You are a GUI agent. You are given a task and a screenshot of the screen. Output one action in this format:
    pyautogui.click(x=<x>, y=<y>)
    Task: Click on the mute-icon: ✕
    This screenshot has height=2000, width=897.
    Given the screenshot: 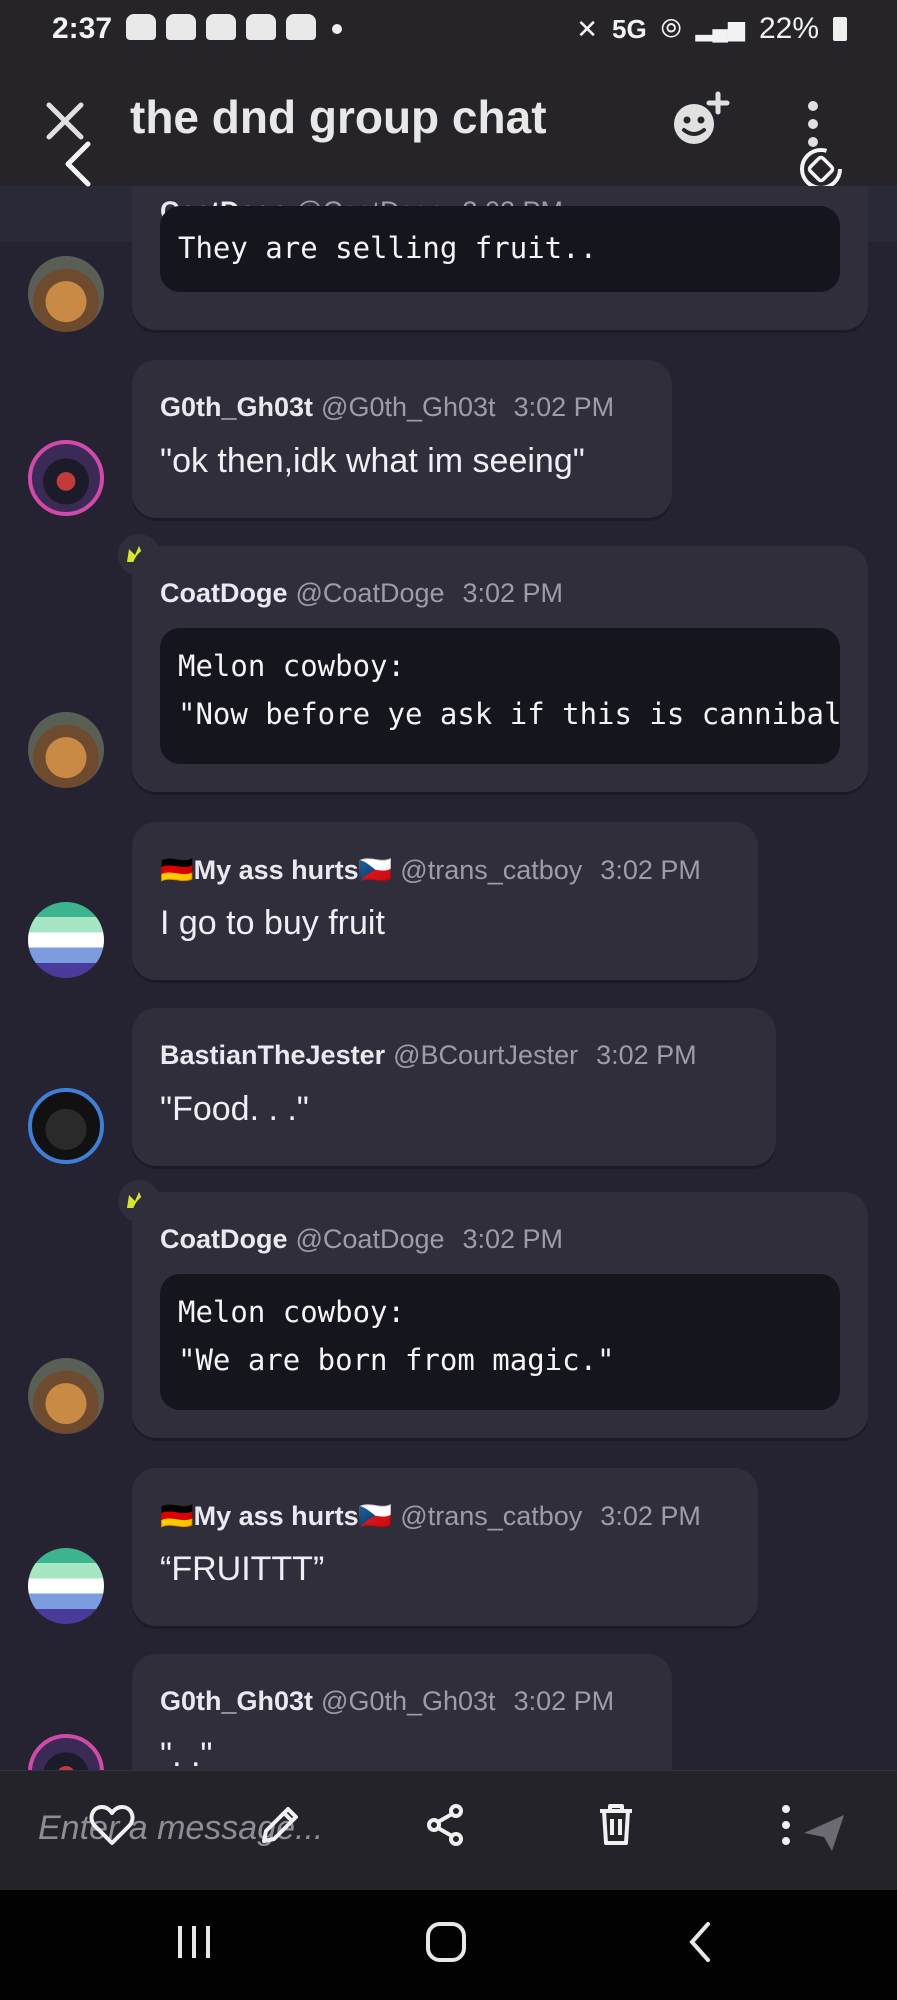 What is the action you would take?
    pyautogui.click(x=587, y=28)
    